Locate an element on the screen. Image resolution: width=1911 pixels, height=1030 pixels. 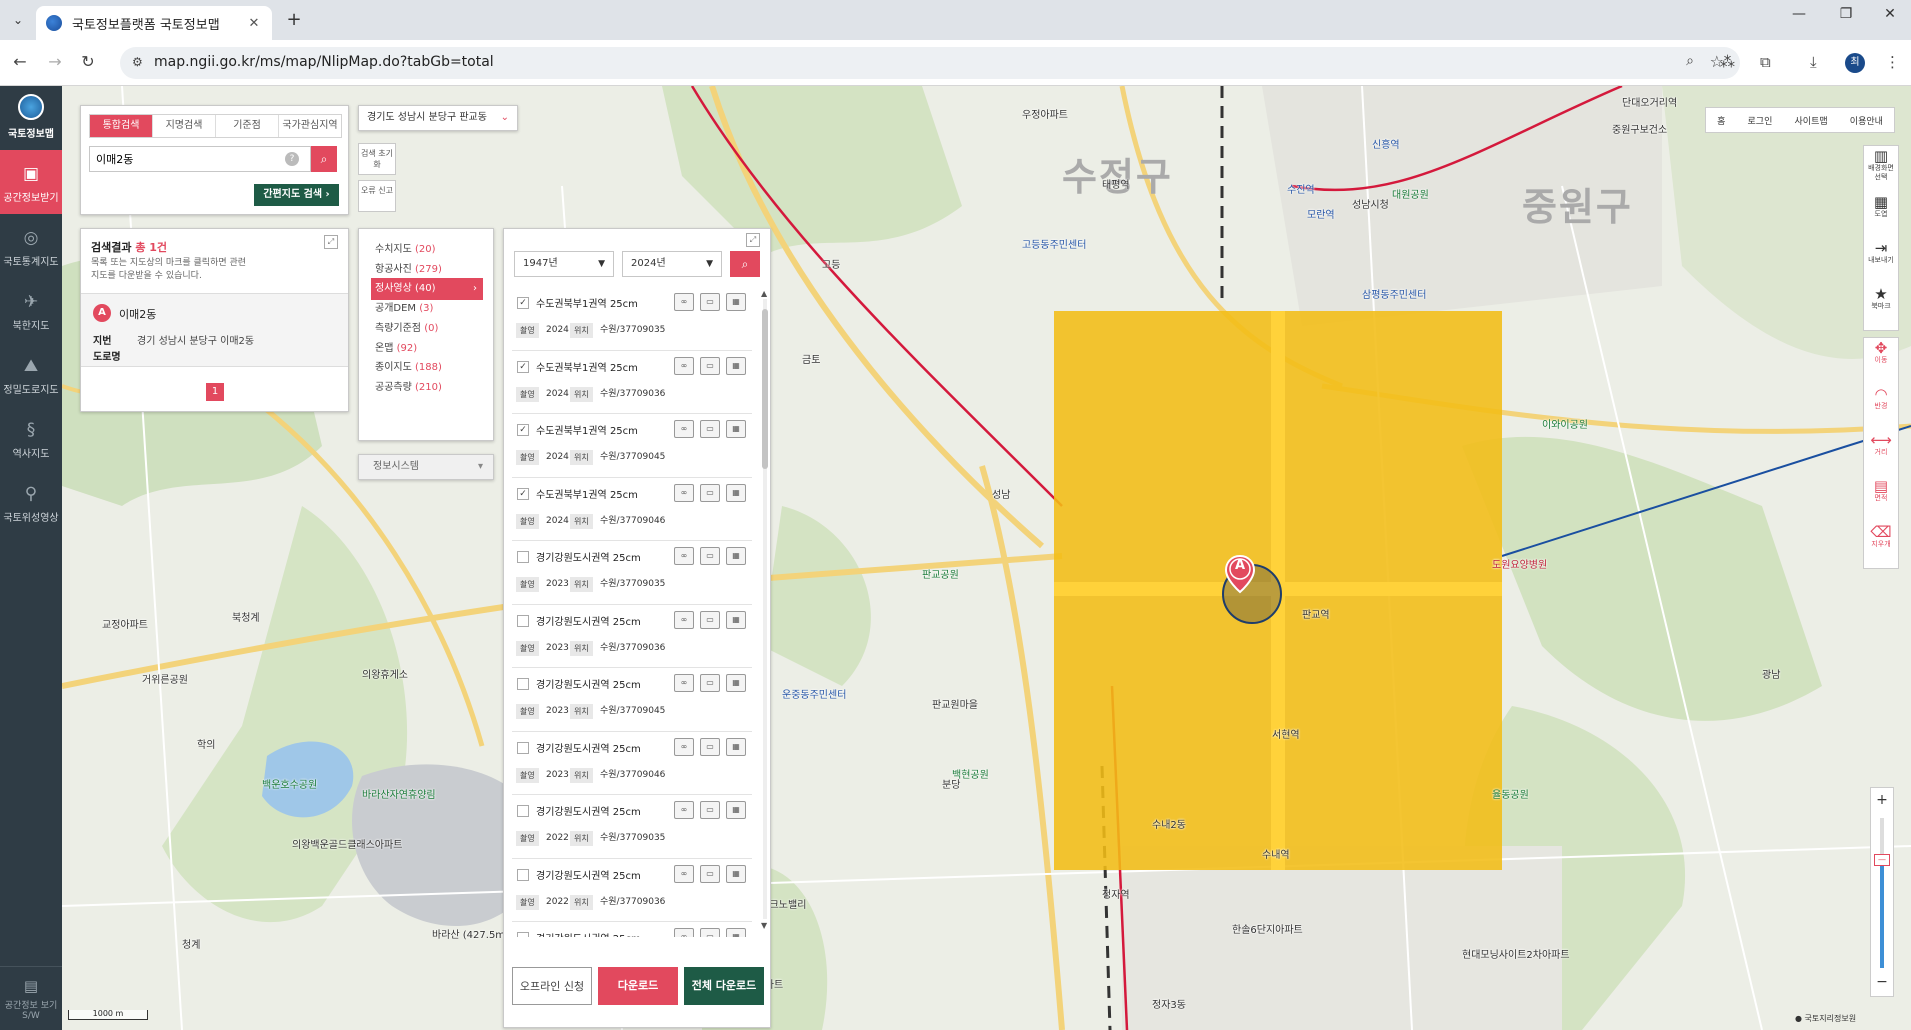
imagery-item: ✓ 수도권북부1권역 25cm ∞ ▭ ▦ 촬영 2024 위치 수원/37709046 is located at coordinates (632, 509).